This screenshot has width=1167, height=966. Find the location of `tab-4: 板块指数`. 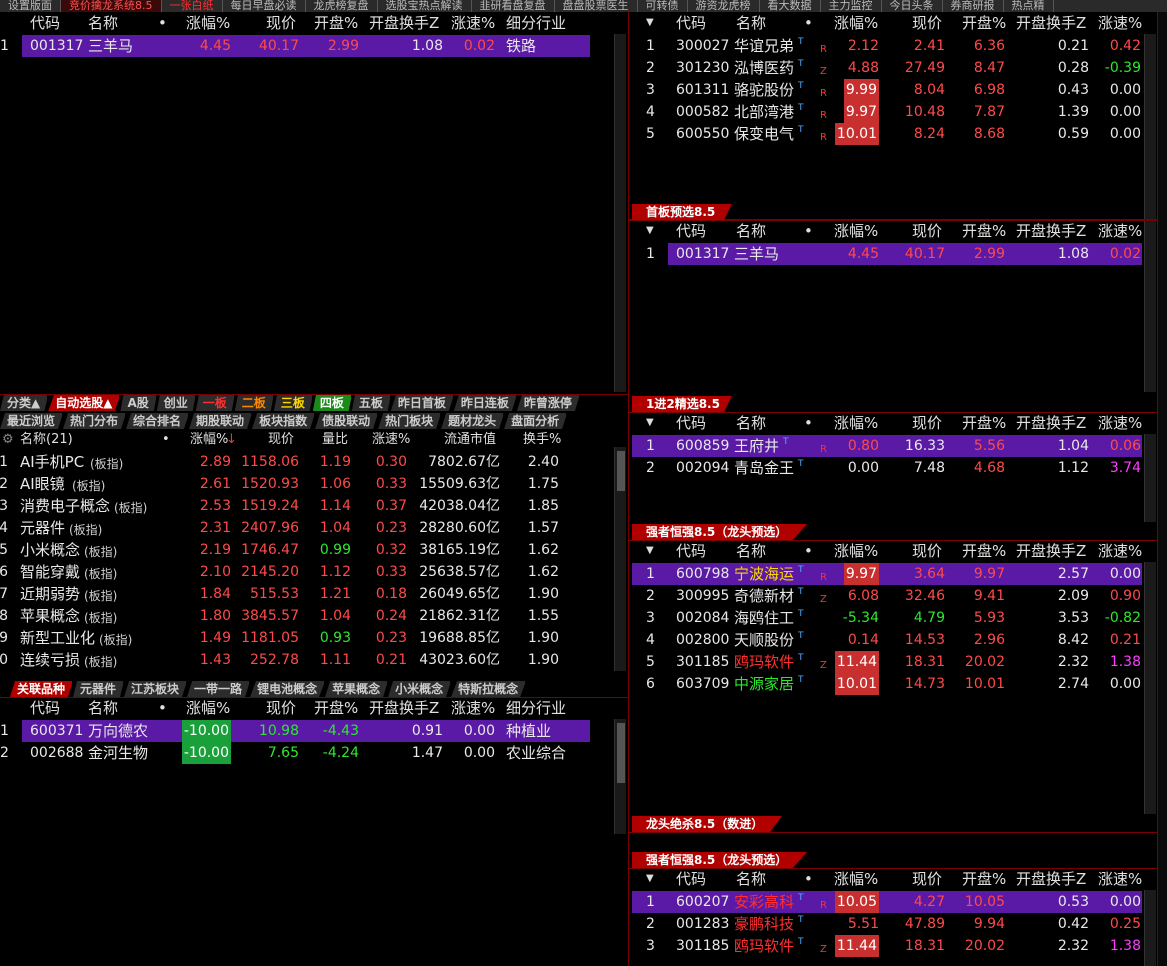

tab-4: 板块指数 is located at coordinates (284, 421).